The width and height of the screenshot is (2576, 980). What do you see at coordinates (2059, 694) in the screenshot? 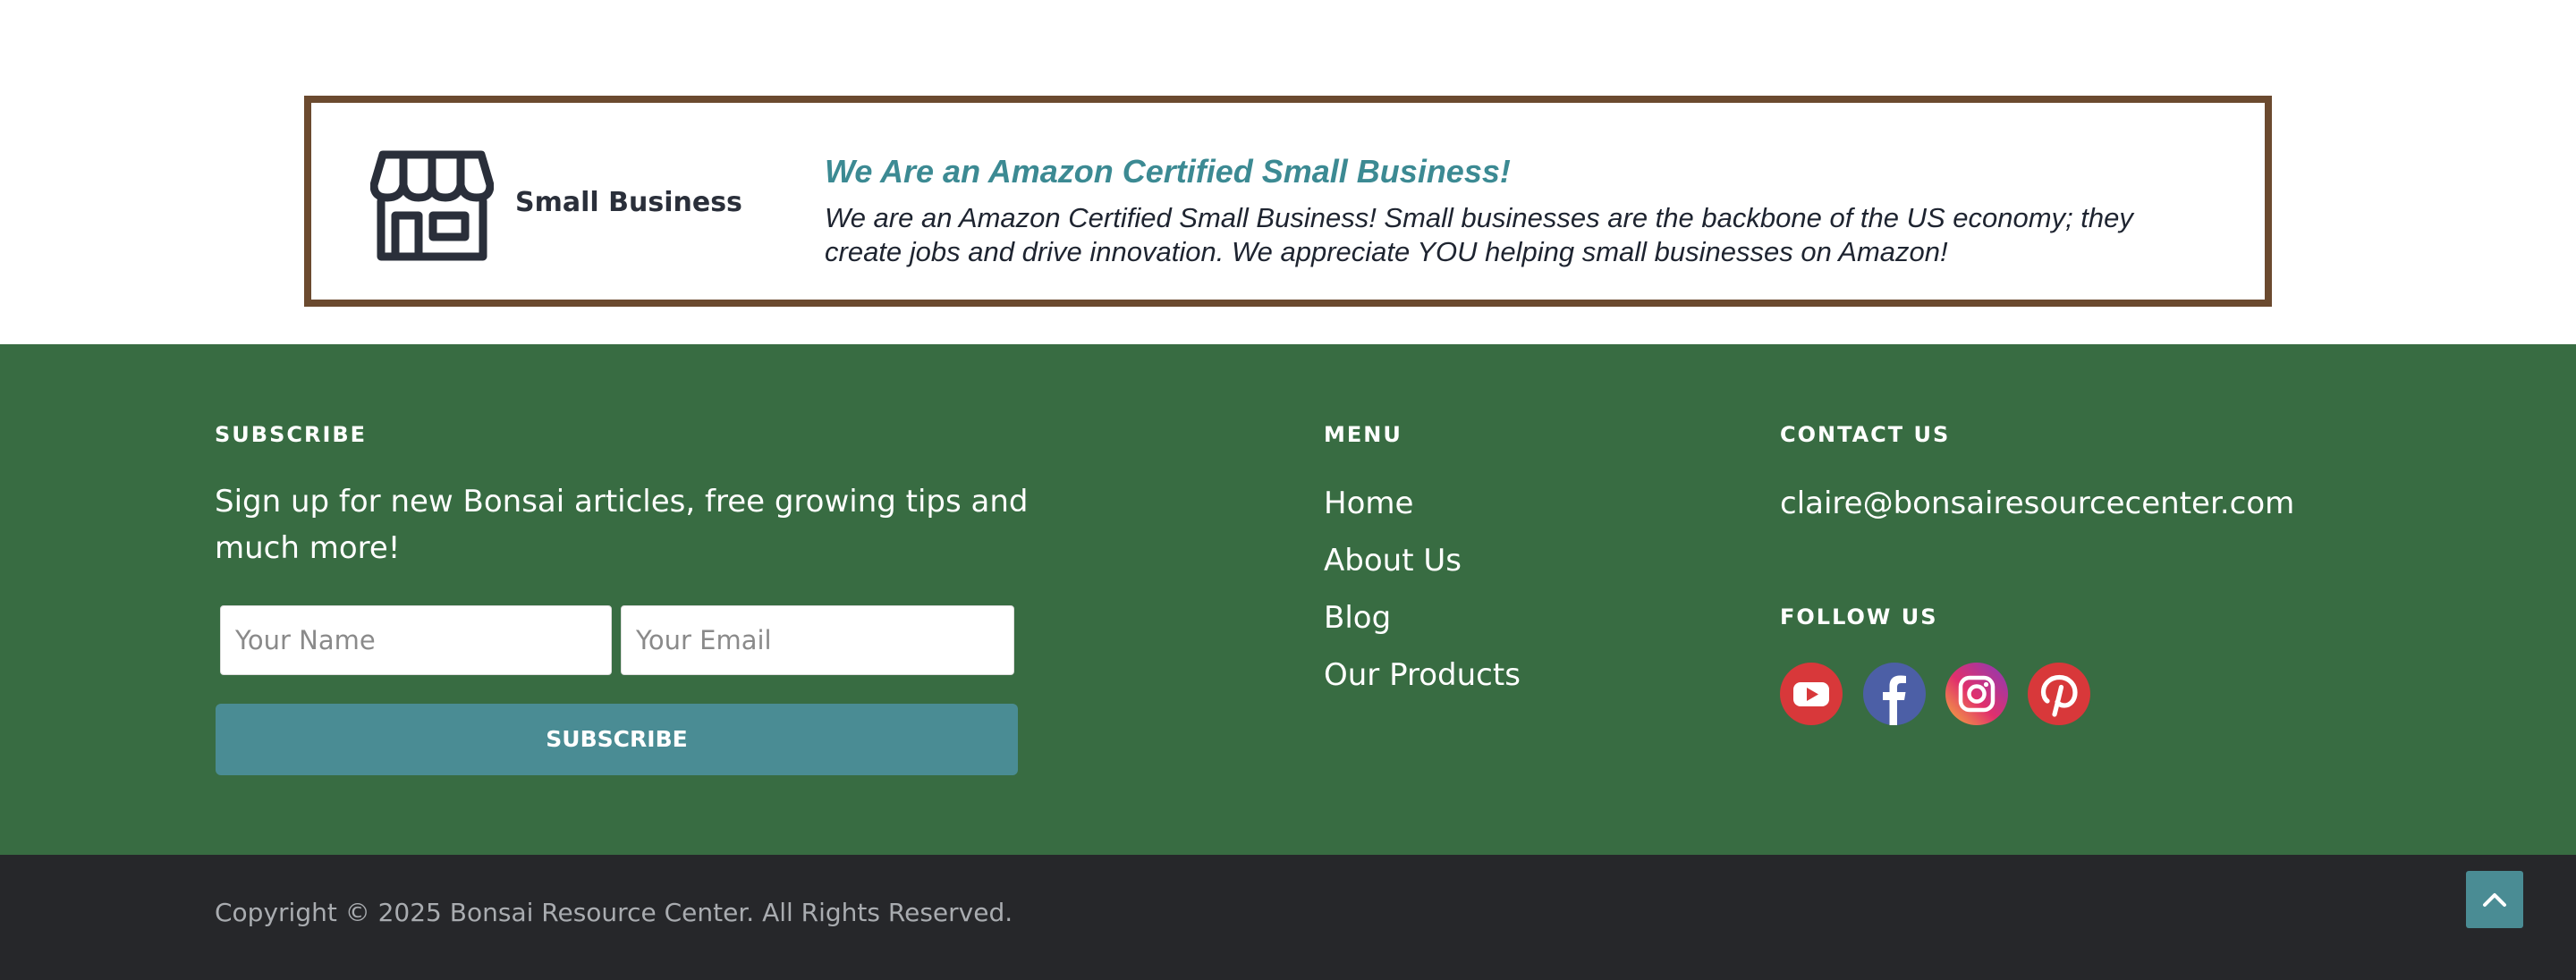
I see `pinterest-icon` at bounding box center [2059, 694].